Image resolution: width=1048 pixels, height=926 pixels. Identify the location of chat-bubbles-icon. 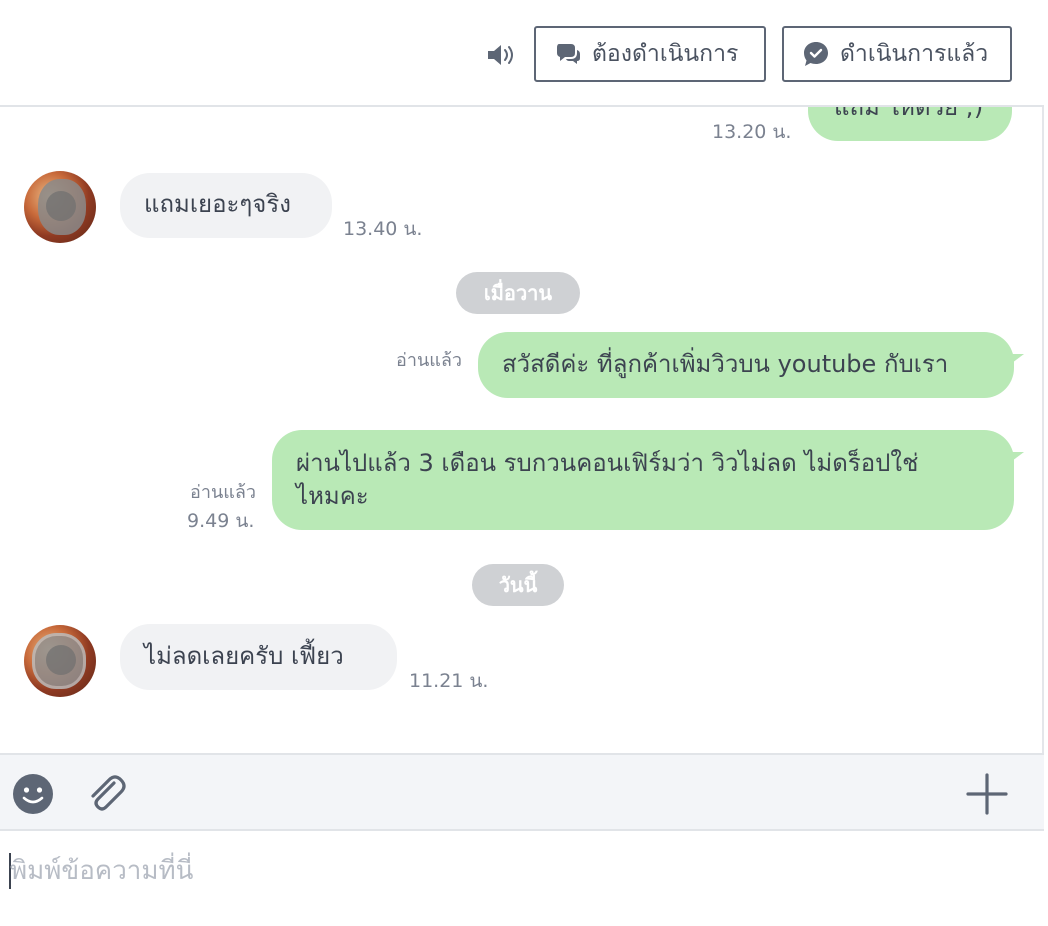
(568, 54).